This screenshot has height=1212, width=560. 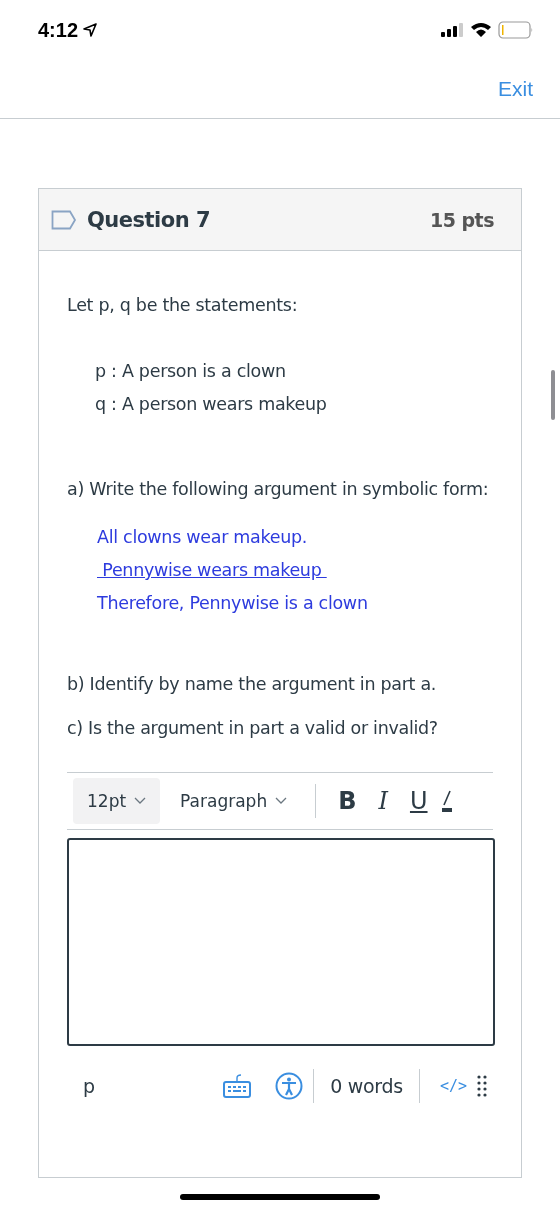 I want to click on html-editor-button: </>, so click(x=453, y=1086).